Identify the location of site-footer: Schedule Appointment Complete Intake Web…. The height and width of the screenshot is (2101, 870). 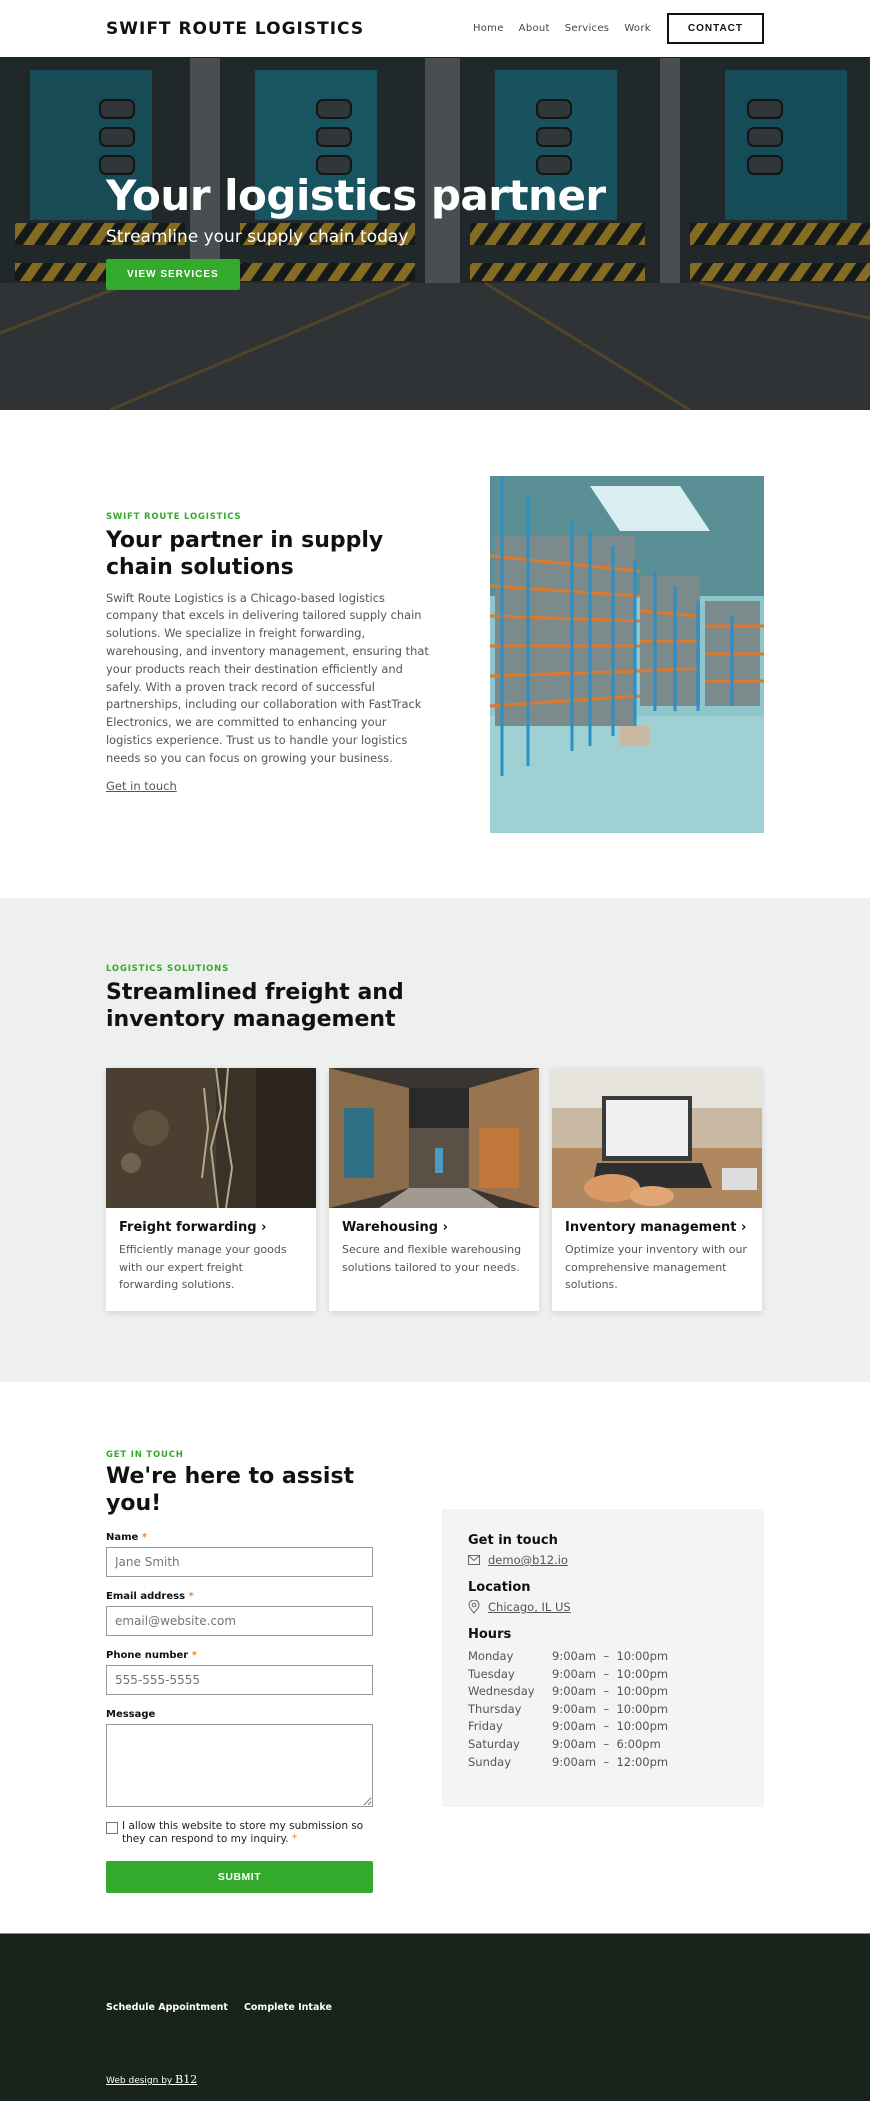
(435, 2017).